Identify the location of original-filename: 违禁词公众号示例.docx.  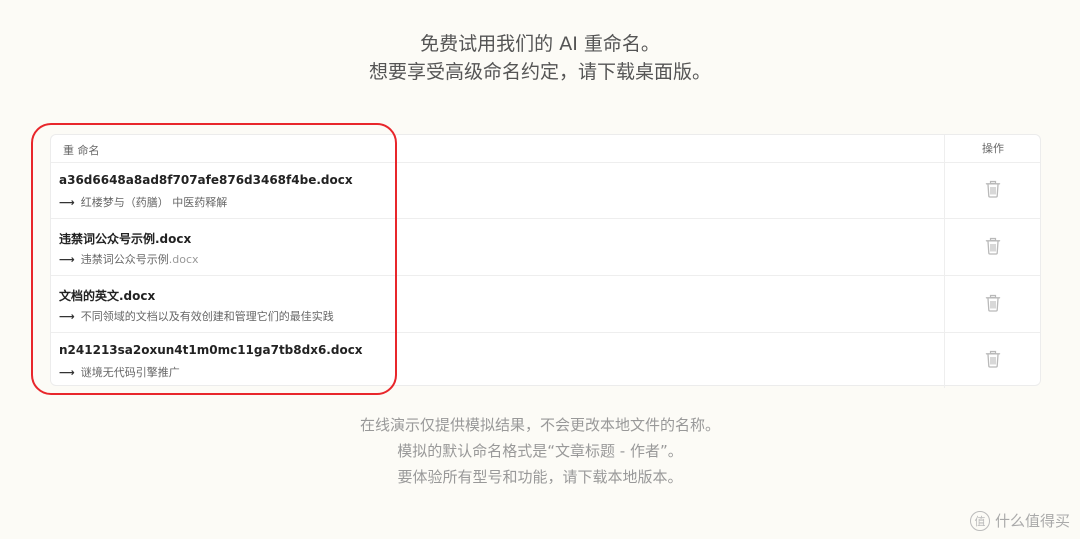
(125, 239).